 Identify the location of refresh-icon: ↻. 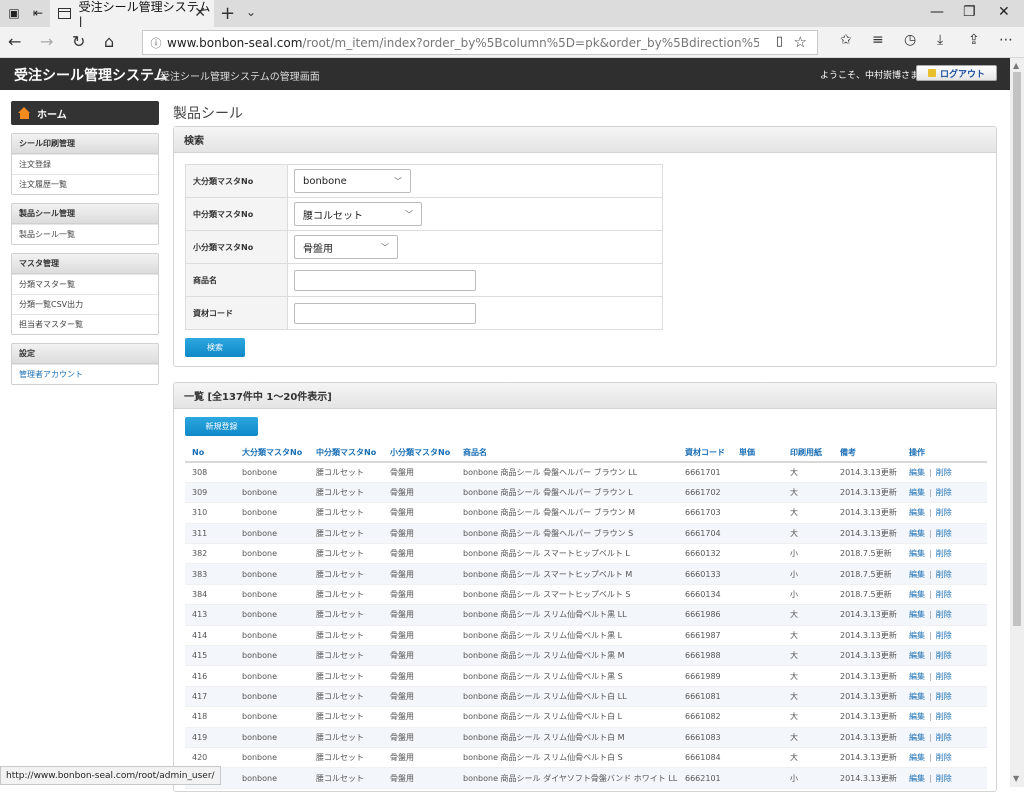
(78, 41).